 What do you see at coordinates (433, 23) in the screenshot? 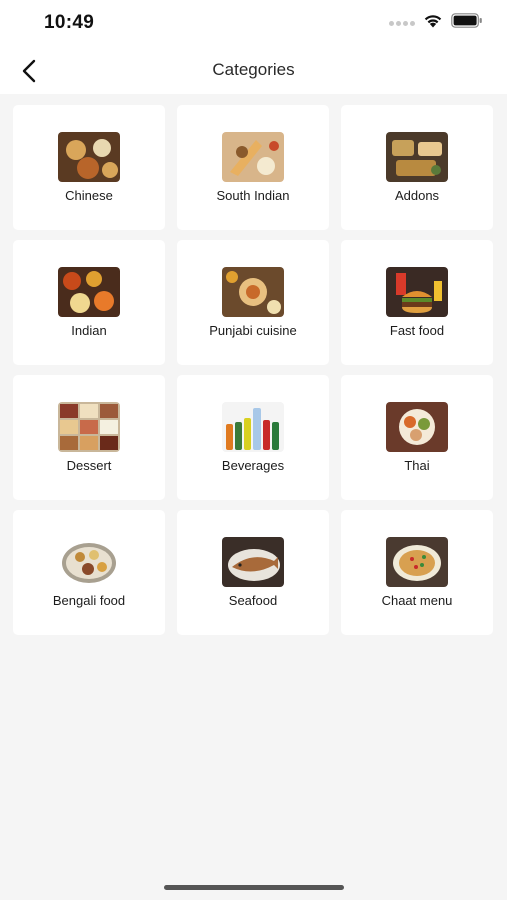
I see `wifi-icon` at bounding box center [433, 23].